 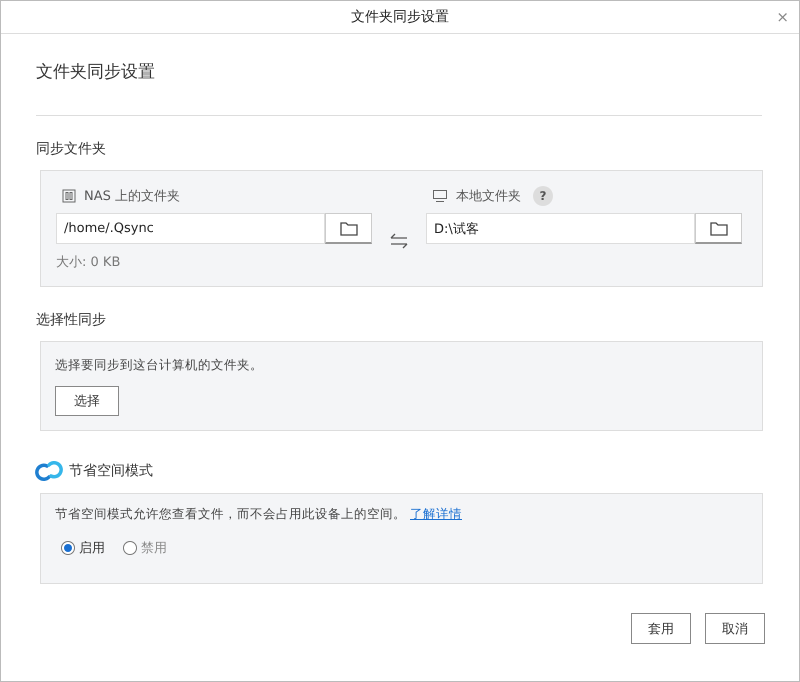 What do you see at coordinates (782, 17) in the screenshot?
I see `close-button: ×` at bounding box center [782, 17].